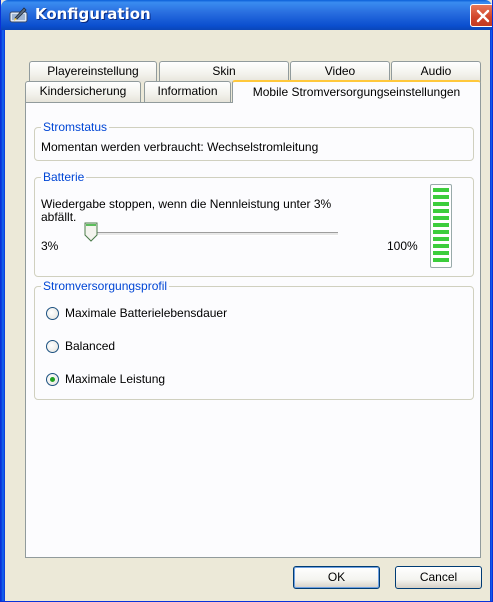 This screenshot has width=493, height=602. I want to click on power-status-legend: Stromstatus, so click(75, 127).